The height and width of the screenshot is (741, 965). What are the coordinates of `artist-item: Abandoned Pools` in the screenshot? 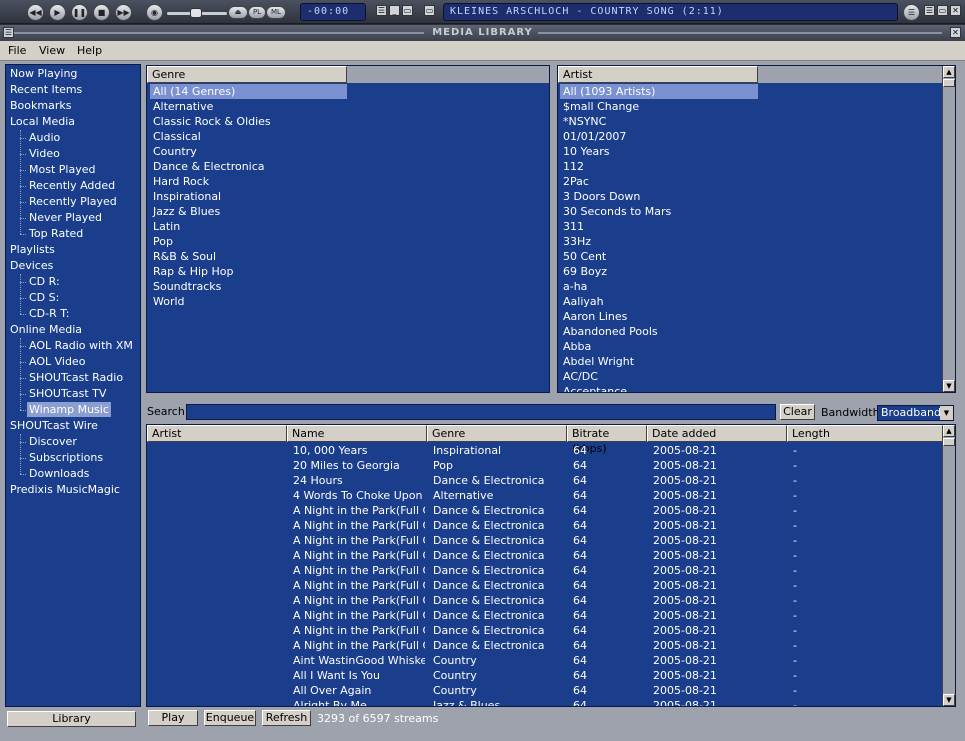 It's located at (609, 331).